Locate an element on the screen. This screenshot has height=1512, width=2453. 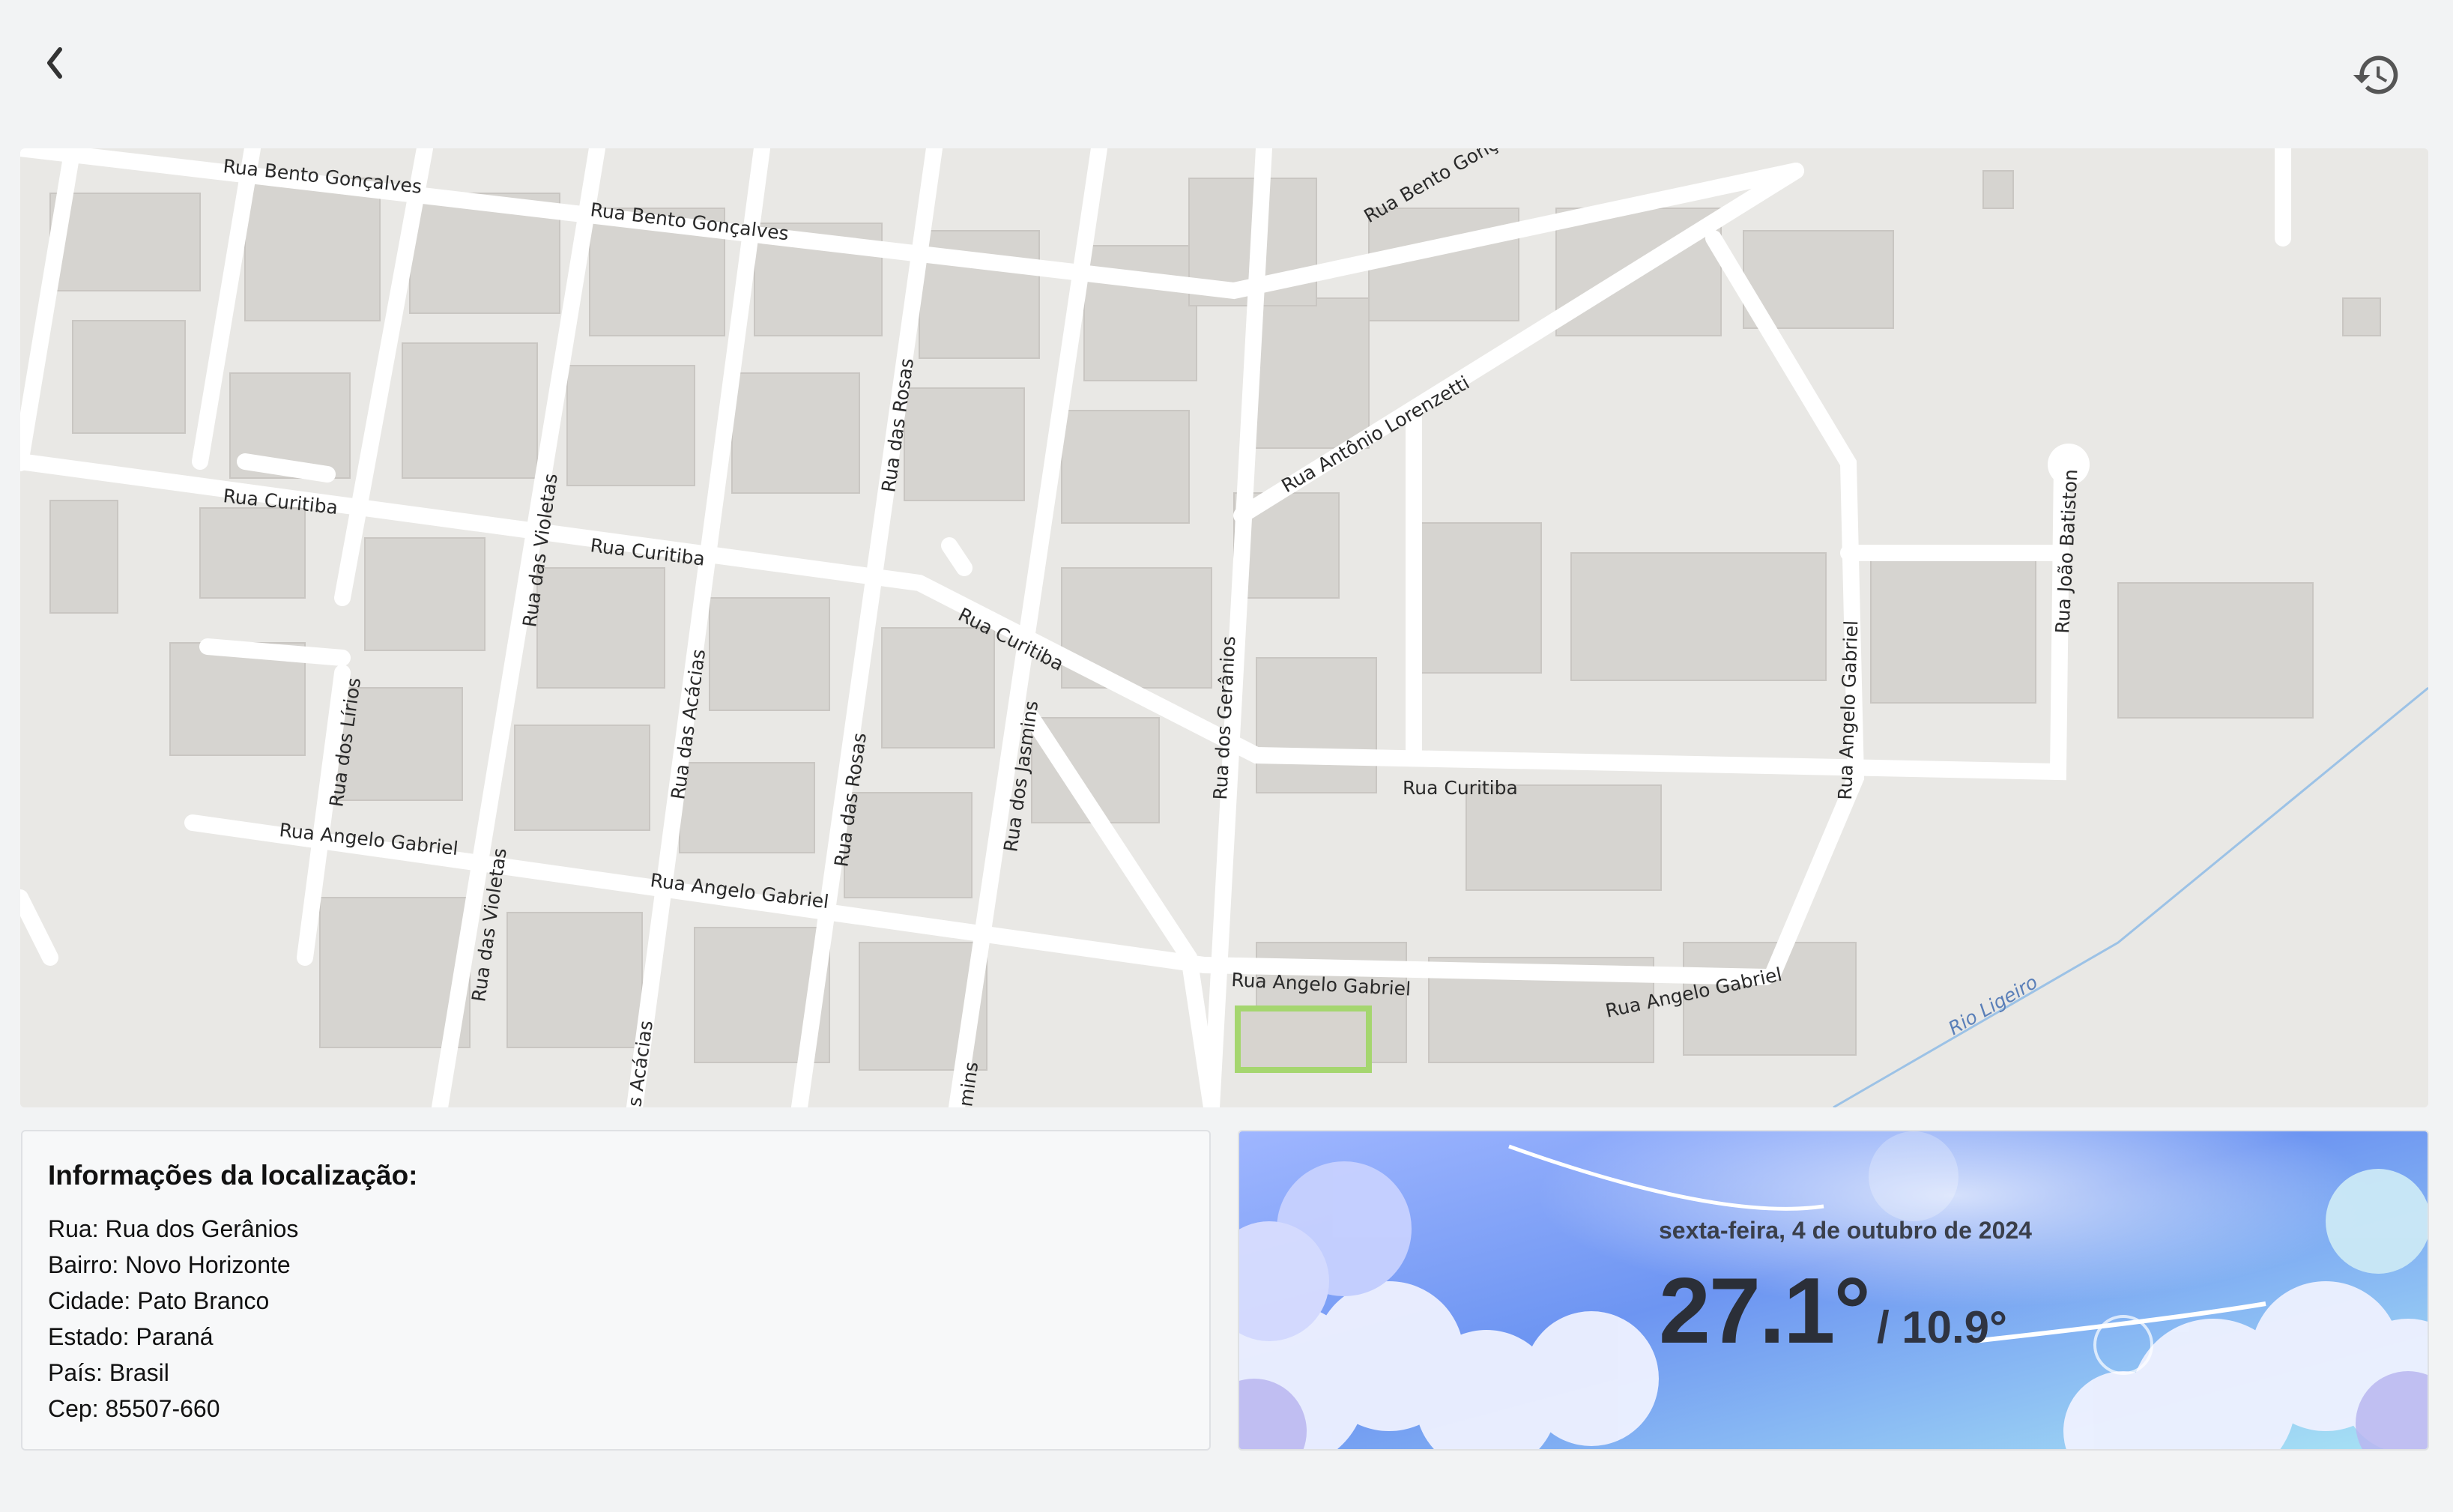
location-state: Estado: Paraná is located at coordinates (131, 1336).